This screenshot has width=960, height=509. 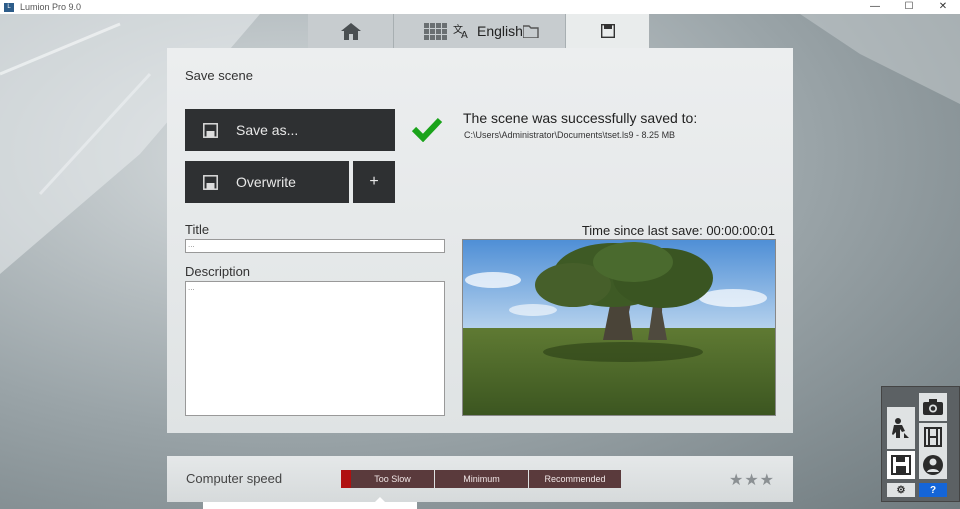 I want to click on add-button: +, so click(x=374, y=182).